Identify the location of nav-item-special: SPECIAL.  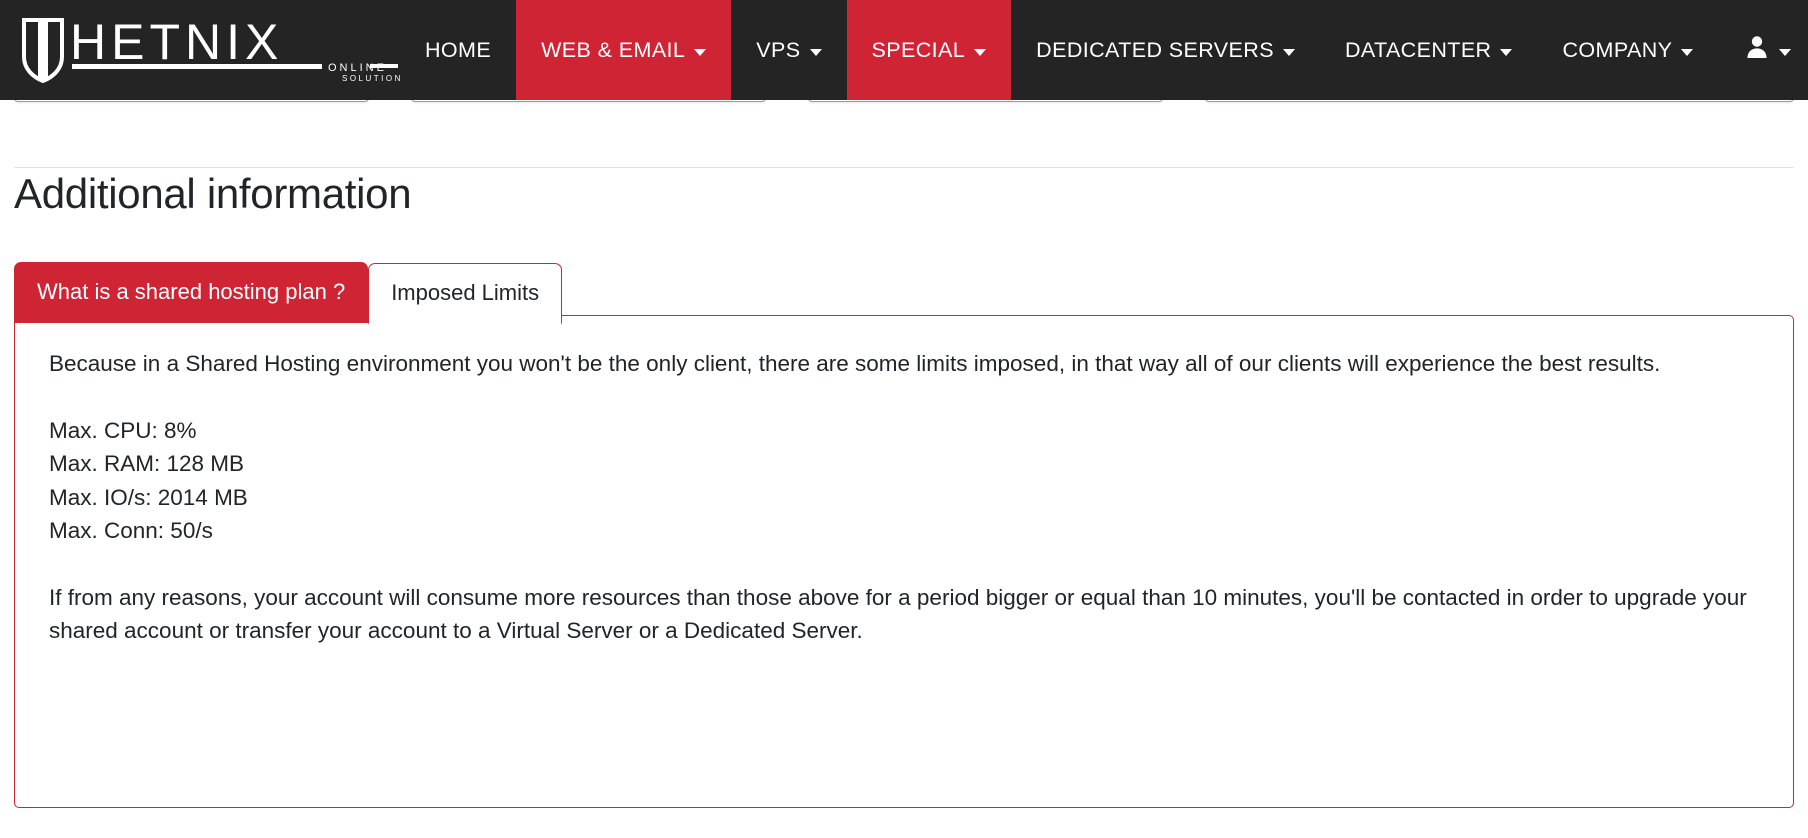
(929, 50).